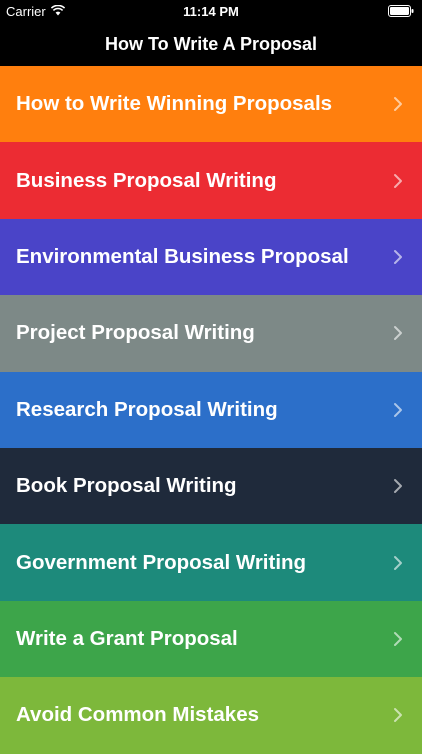  What do you see at coordinates (146, 180) in the screenshot?
I see `menu-item-label: Business Proposal Writing` at bounding box center [146, 180].